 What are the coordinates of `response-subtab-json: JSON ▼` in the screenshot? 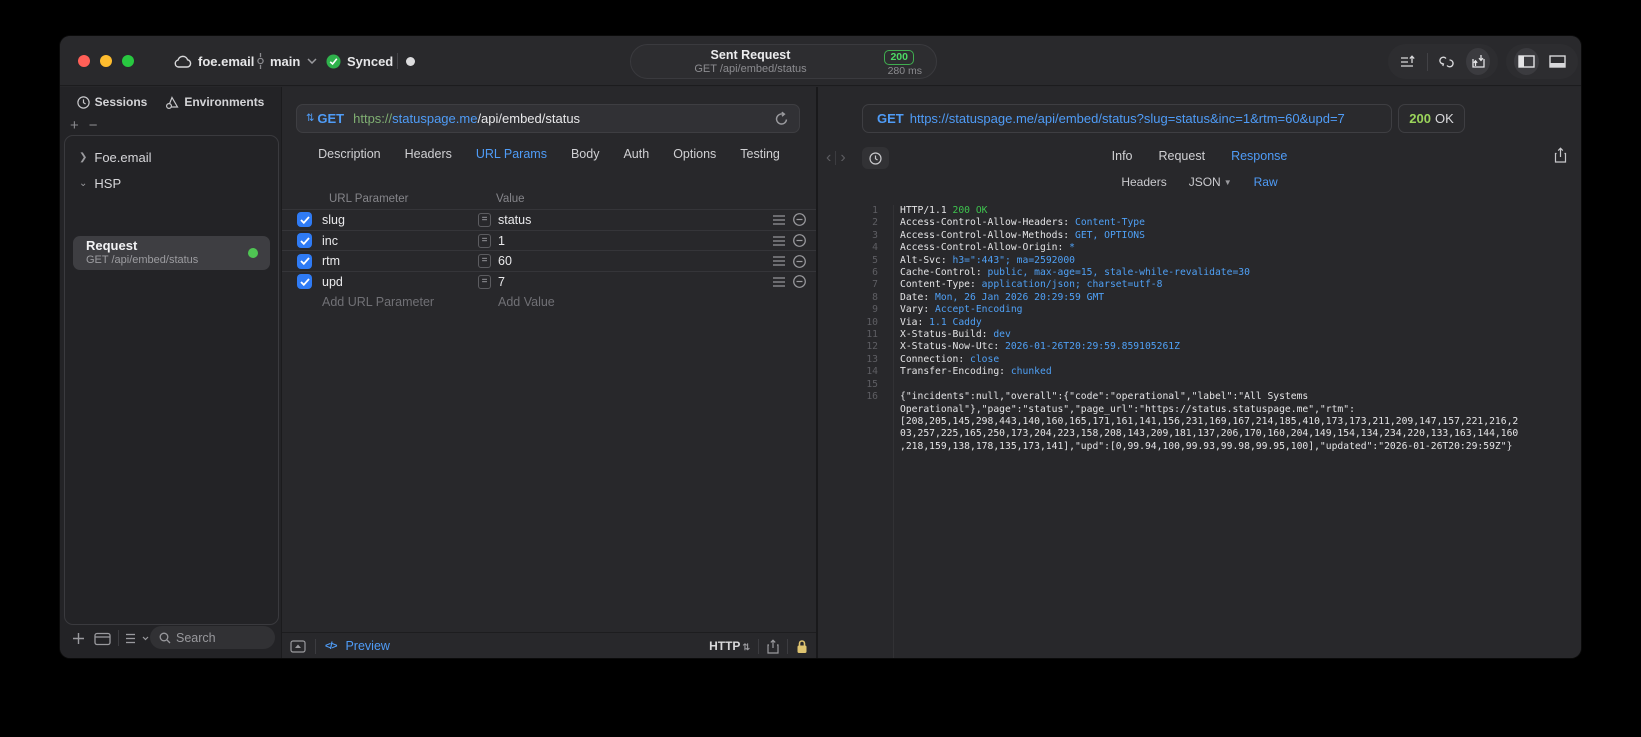 It's located at (1210, 182).